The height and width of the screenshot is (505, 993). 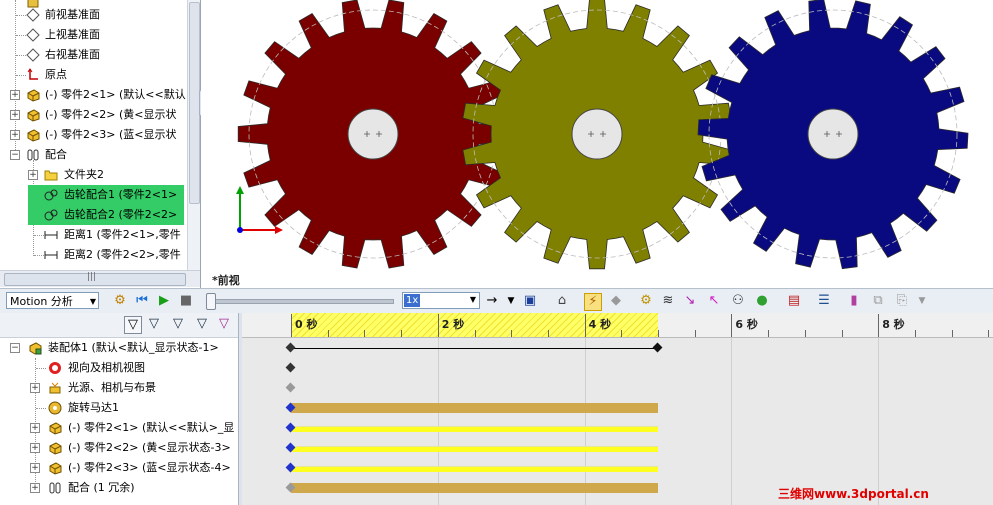 What do you see at coordinates (100, 115) in the screenshot?
I see `tree-item-part-2: + (-) 零件2<2> (黄<显示状` at bounding box center [100, 115].